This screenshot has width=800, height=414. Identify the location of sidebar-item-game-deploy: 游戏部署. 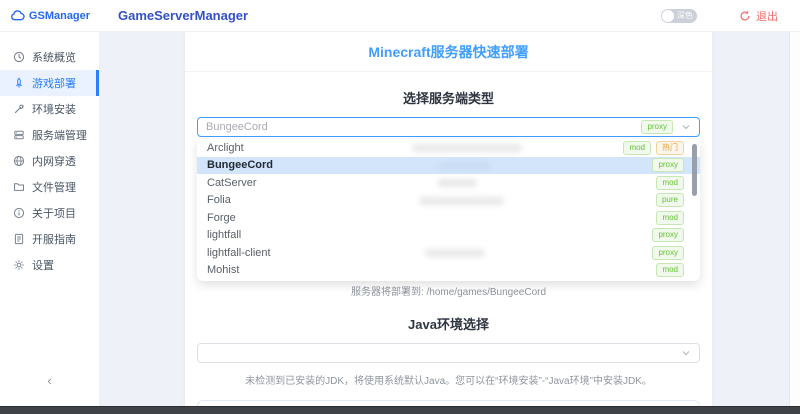
(49, 83).